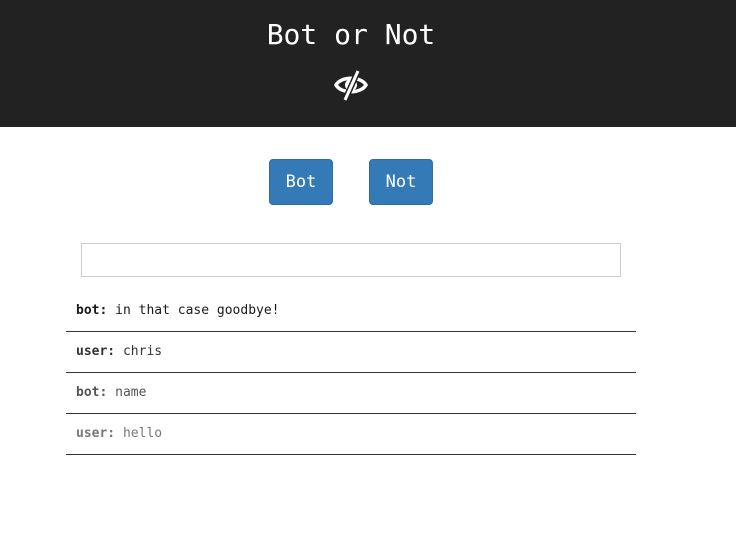  What do you see at coordinates (351, 434) in the screenshot?
I see `chat-message: user: hello` at bounding box center [351, 434].